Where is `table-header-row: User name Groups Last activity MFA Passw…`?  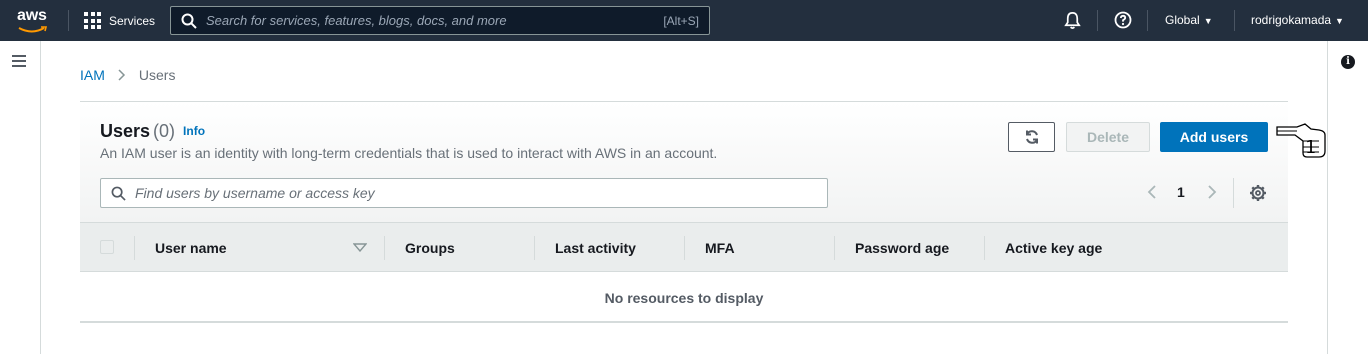
table-header-row: User name Groups Last activity MFA Passw… is located at coordinates (684, 247).